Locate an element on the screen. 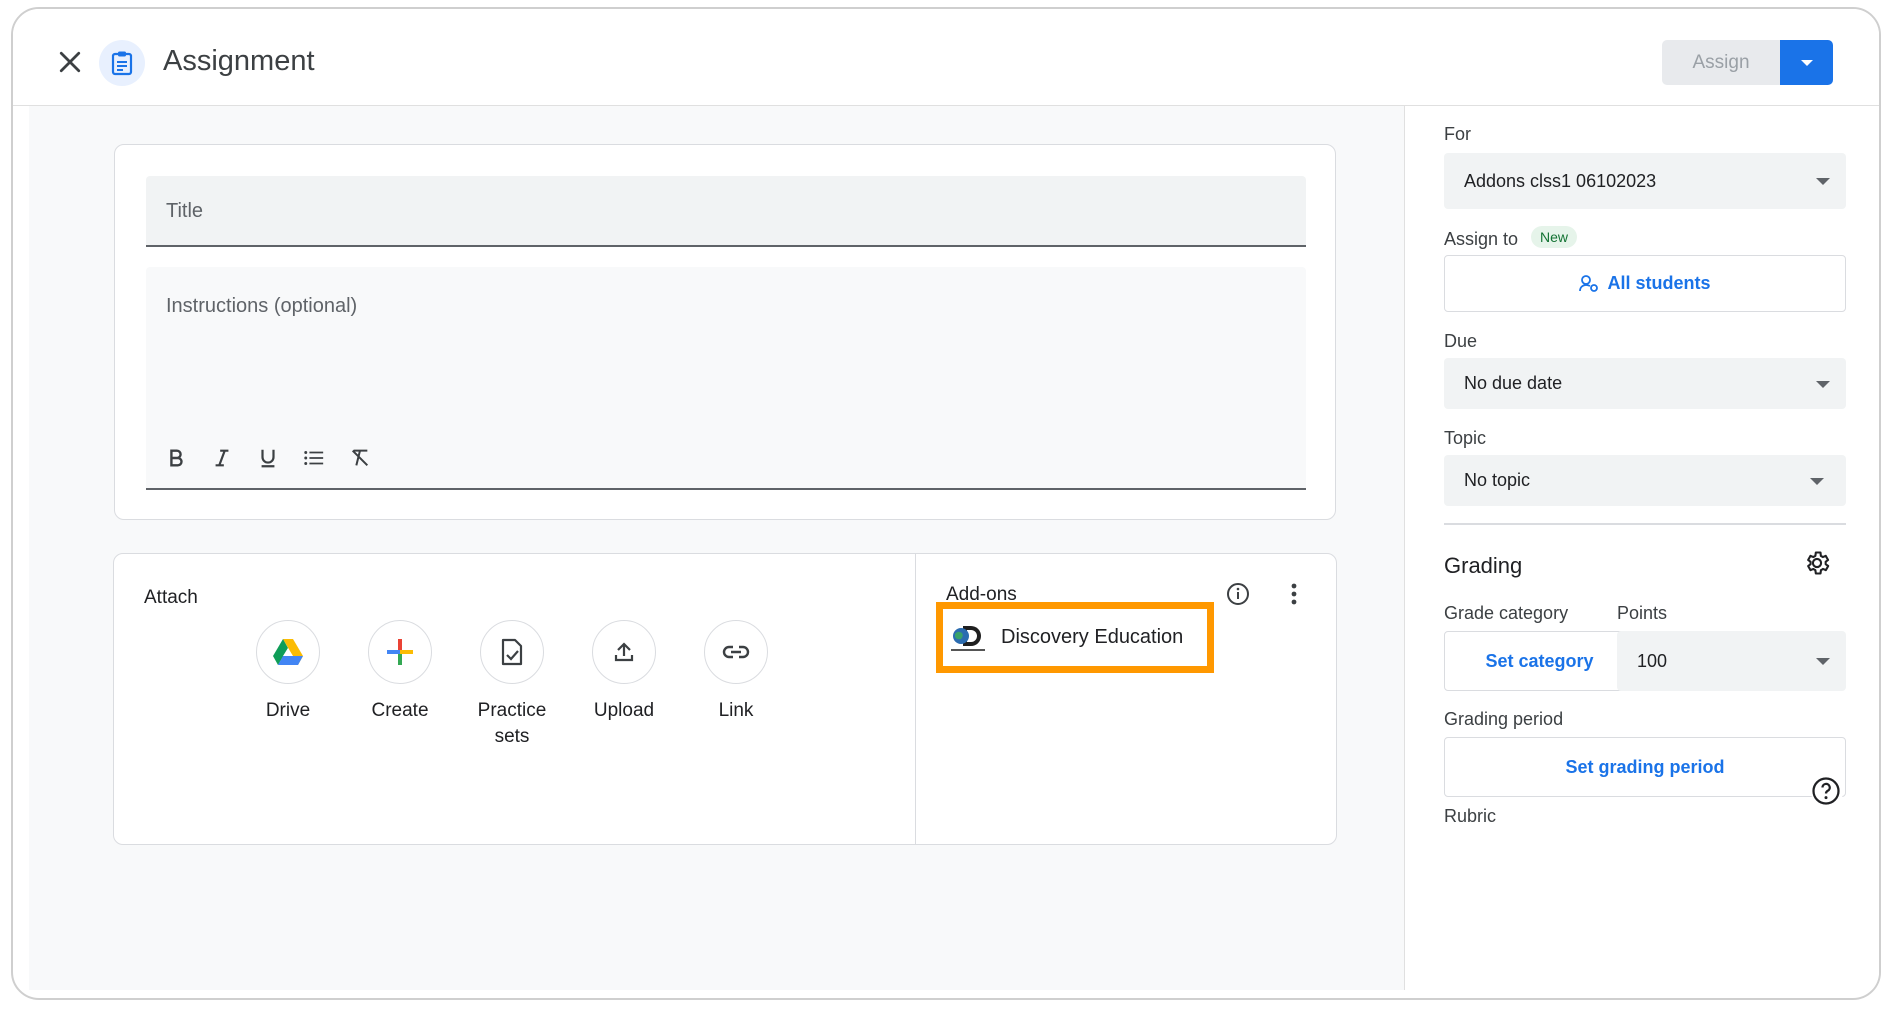  attach-upload-button: Upload is located at coordinates (624, 672).